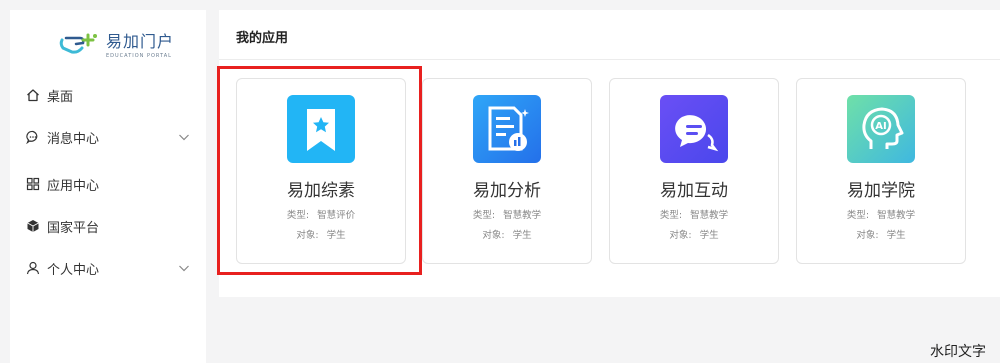 The width and height of the screenshot is (1000, 363). I want to click on sidebar-item-personal-center: 个人中心, so click(108, 268).